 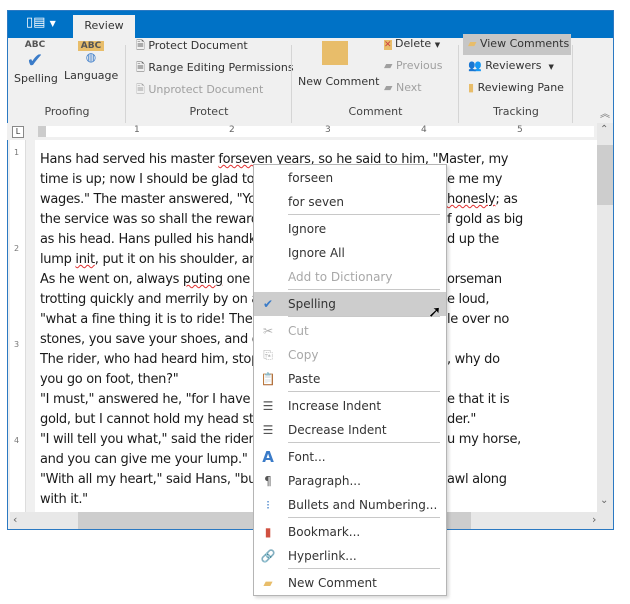 I want to click on text-line-fragment: f gold as big, so click(x=485, y=220).